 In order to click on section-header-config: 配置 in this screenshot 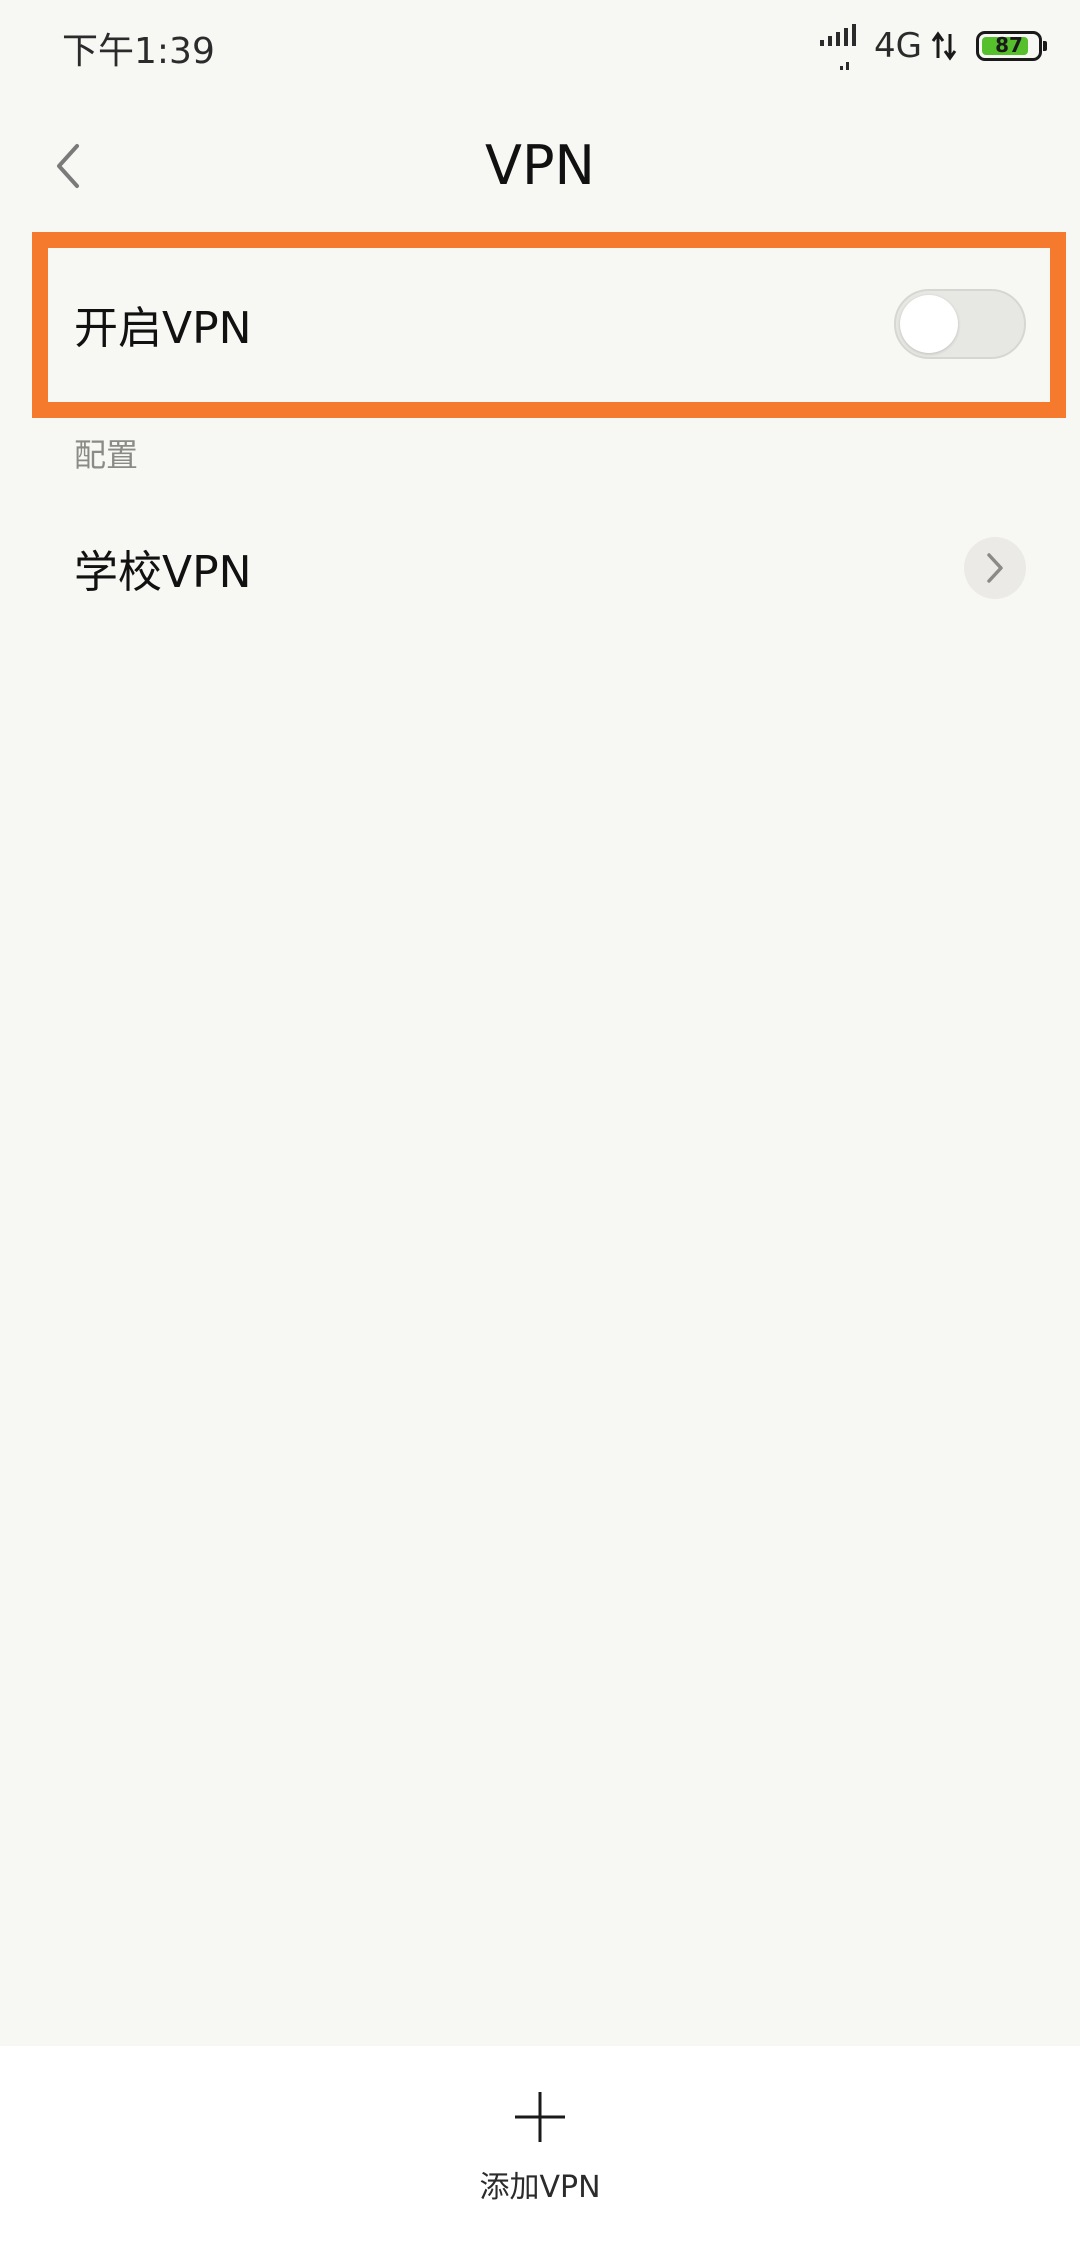, I will do `click(106, 455)`.